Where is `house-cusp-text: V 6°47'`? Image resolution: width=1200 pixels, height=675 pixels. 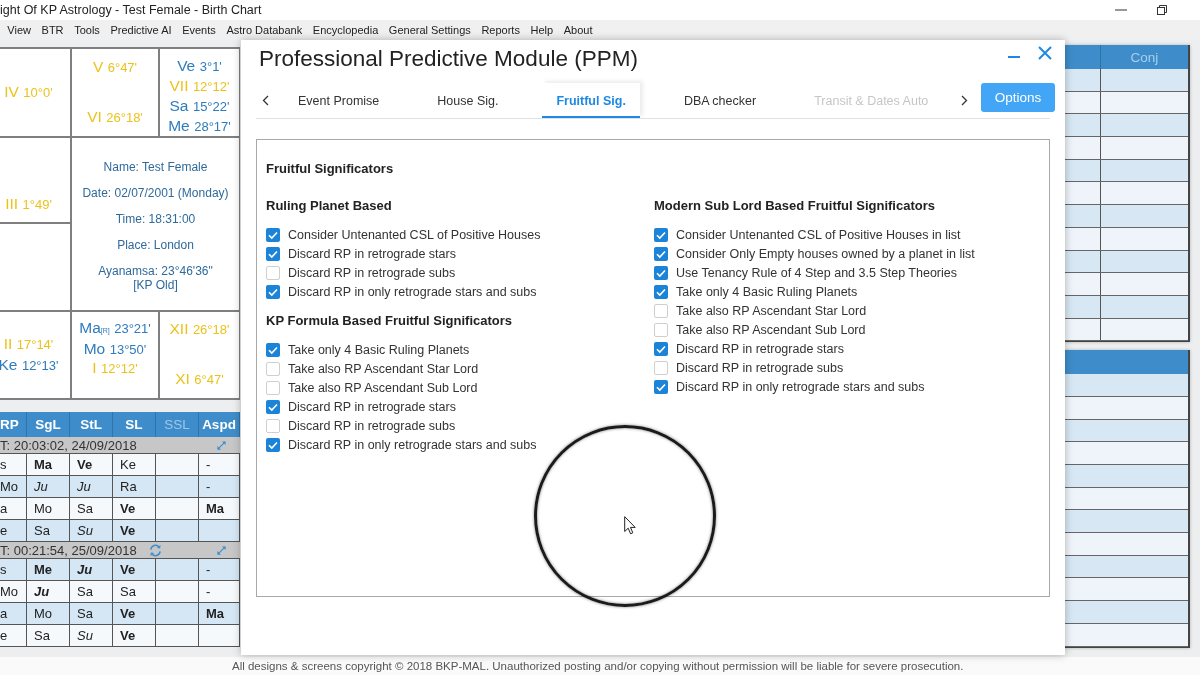 house-cusp-text: V 6°47' is located at coordinates (115, 67).